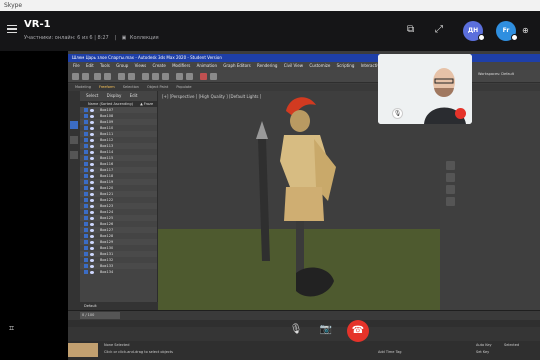 This screenshot has height=360, width=540. What do you see at coordinates (267, 65) in the screenshot?
I see `menu-rendering: Rendering` at bounding box center [267, 65].